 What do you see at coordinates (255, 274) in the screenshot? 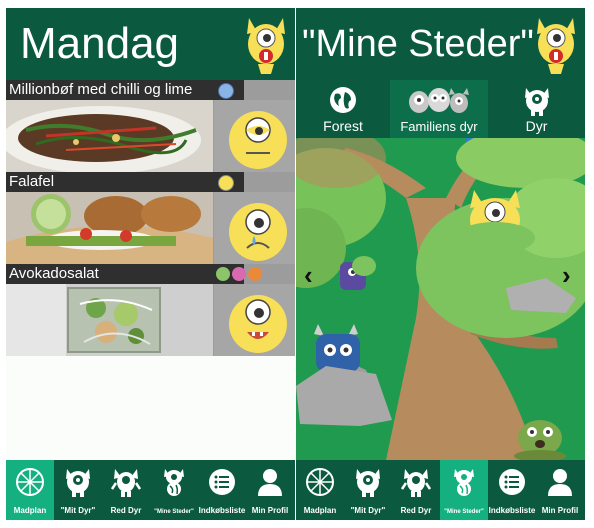
I see `orange-monster-tag-icon` at bounding box center [255, 274].